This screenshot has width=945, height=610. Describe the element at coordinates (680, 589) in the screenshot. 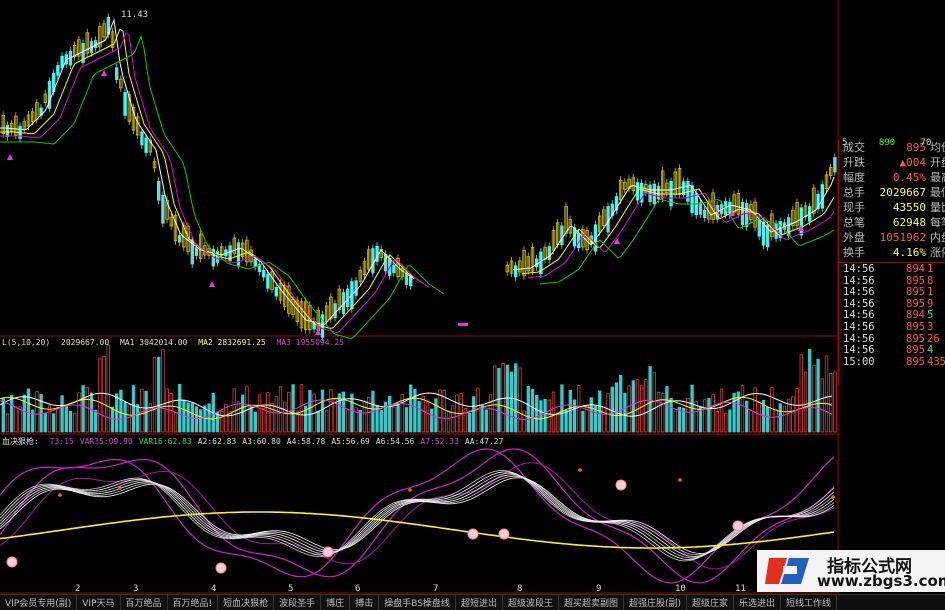

I see `x-tick-label: 10` at that location.